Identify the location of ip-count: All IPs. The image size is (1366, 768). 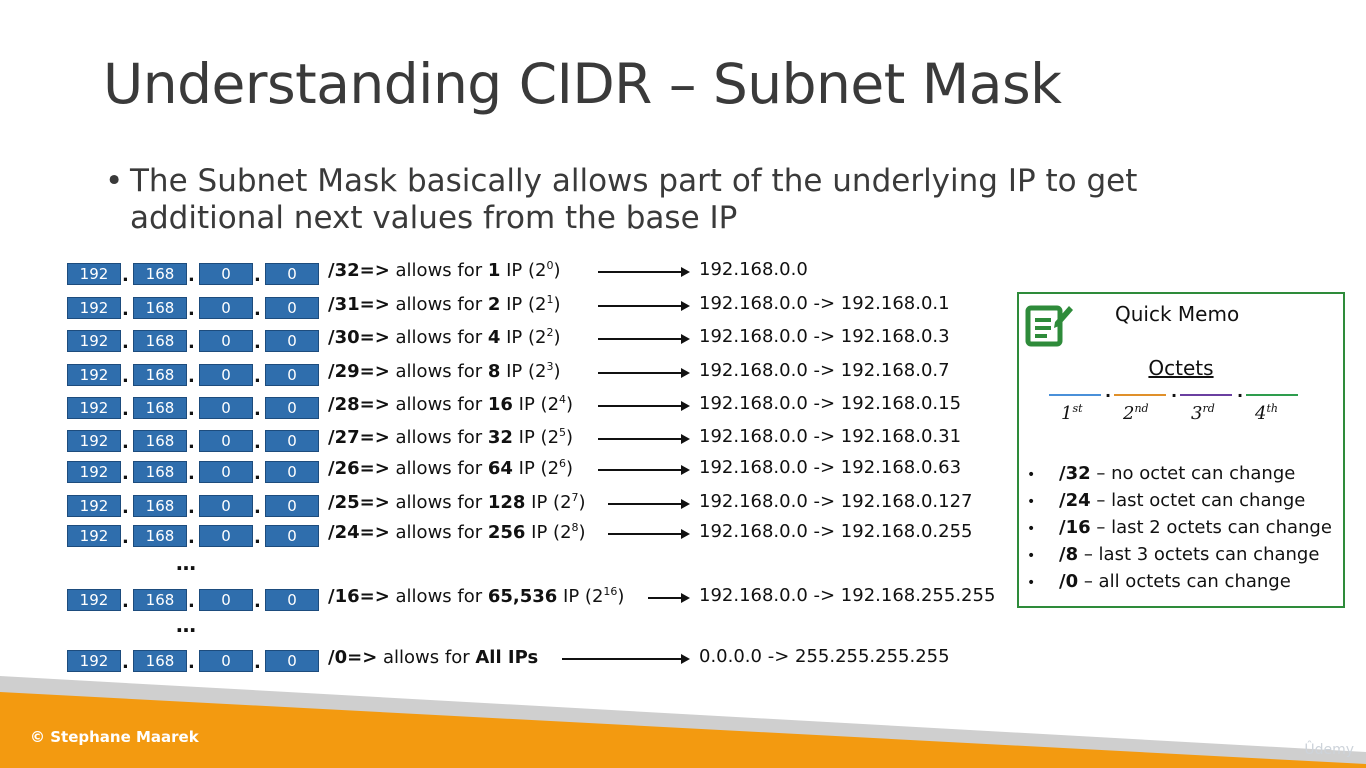
(507, 657).